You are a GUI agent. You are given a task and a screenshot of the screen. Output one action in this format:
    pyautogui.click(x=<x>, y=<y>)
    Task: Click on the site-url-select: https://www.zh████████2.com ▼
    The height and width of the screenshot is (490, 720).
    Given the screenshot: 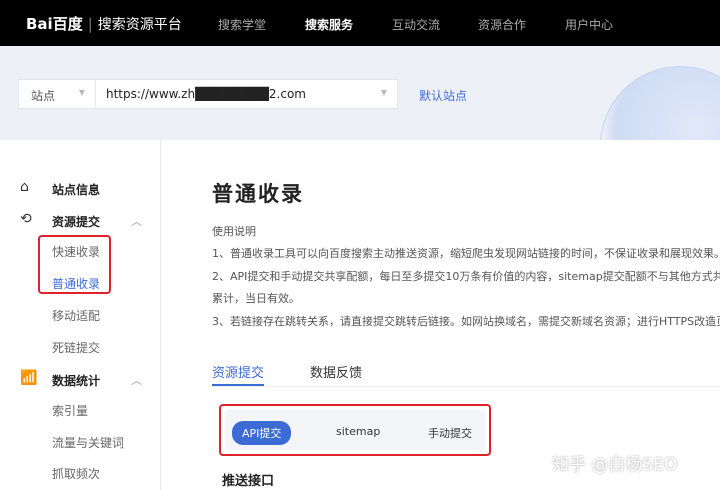 What is the action you would take?
    pyautogui.click(x=247, y=94)
    